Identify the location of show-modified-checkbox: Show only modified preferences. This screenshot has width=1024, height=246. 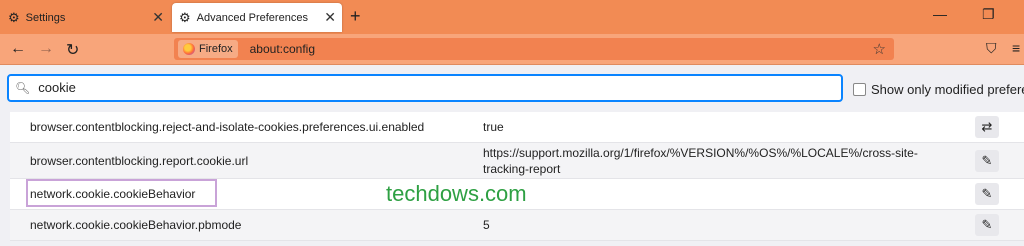
(938, 89).